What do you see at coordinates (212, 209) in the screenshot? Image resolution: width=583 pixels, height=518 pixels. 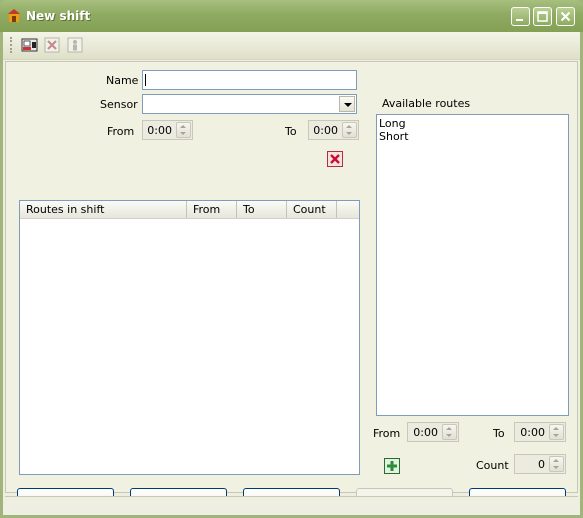 I see `column-from: From` at bounding box center [212, 209].